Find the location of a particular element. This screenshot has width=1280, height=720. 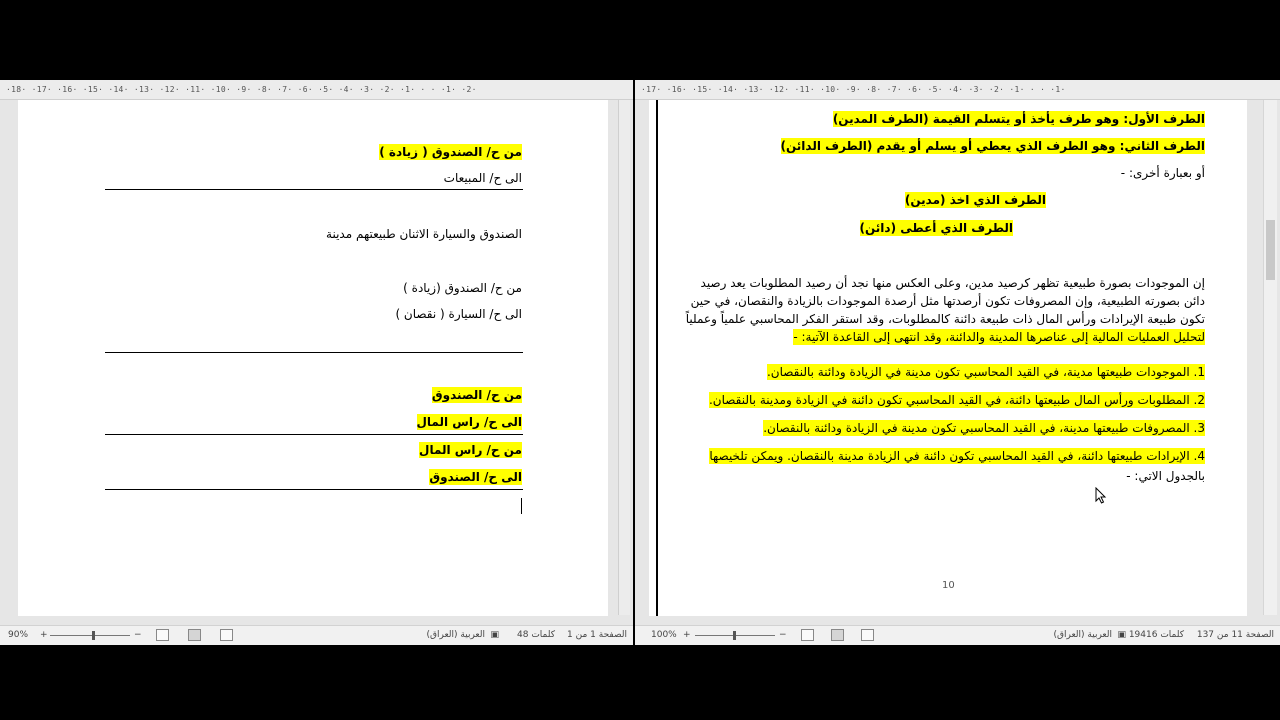

zoom-level: 100% is located at coordinates (664, 635).